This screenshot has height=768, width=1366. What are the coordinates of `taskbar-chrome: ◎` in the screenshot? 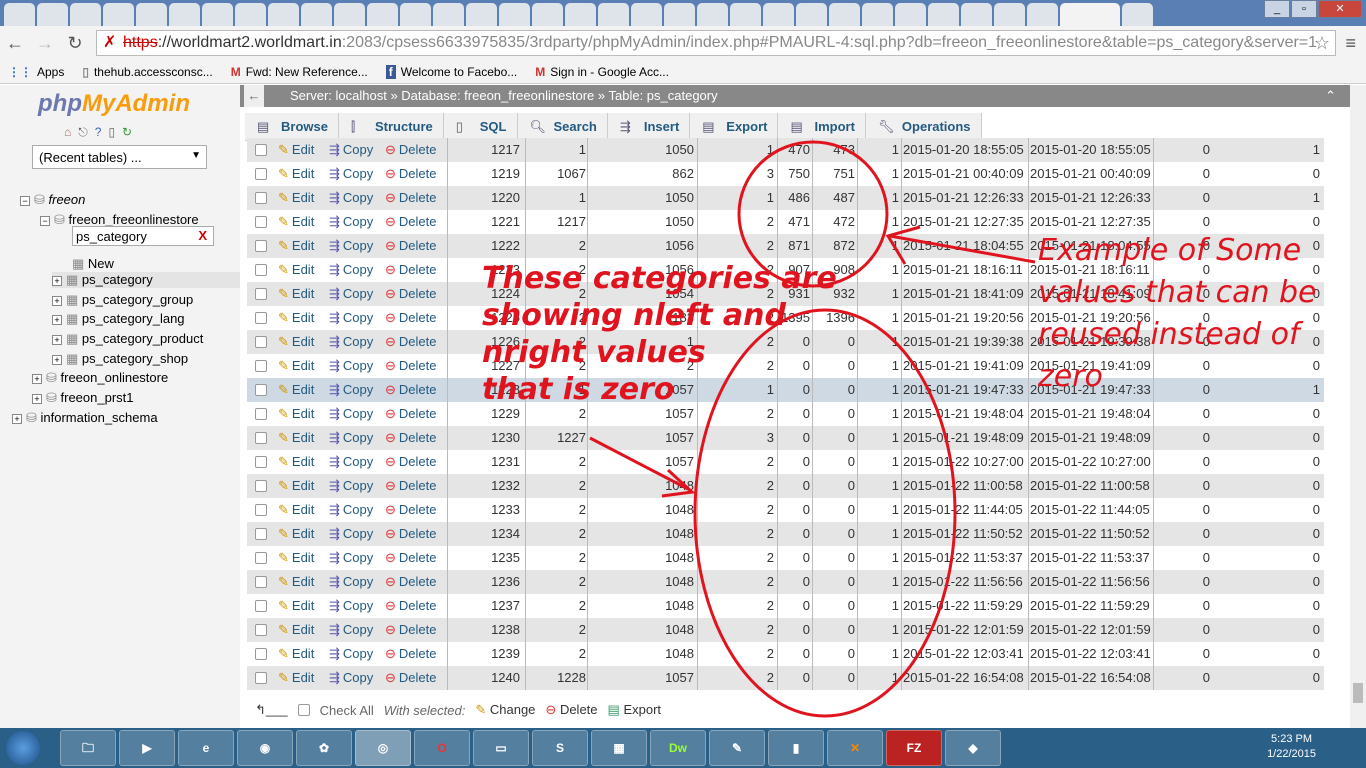 It's located at (383, 748).